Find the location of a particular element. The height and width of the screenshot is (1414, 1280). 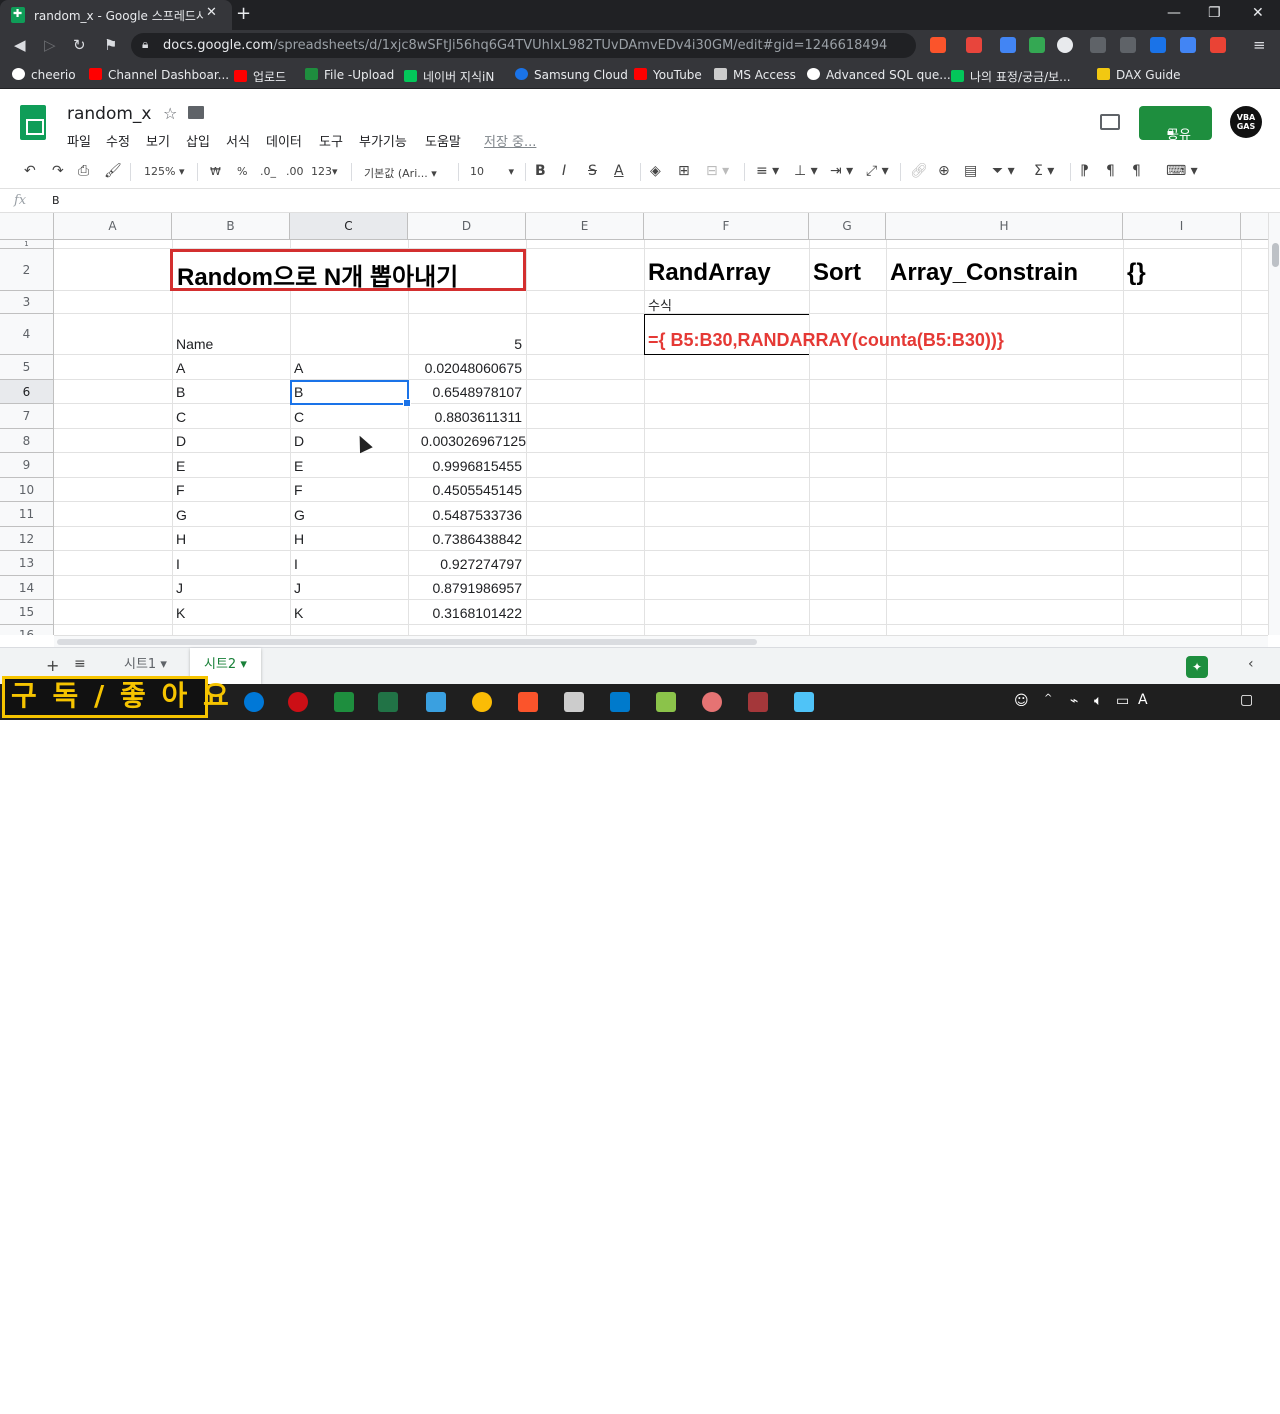

paint-format-icon: 🖌︎ is located at coordinates (113, 171).